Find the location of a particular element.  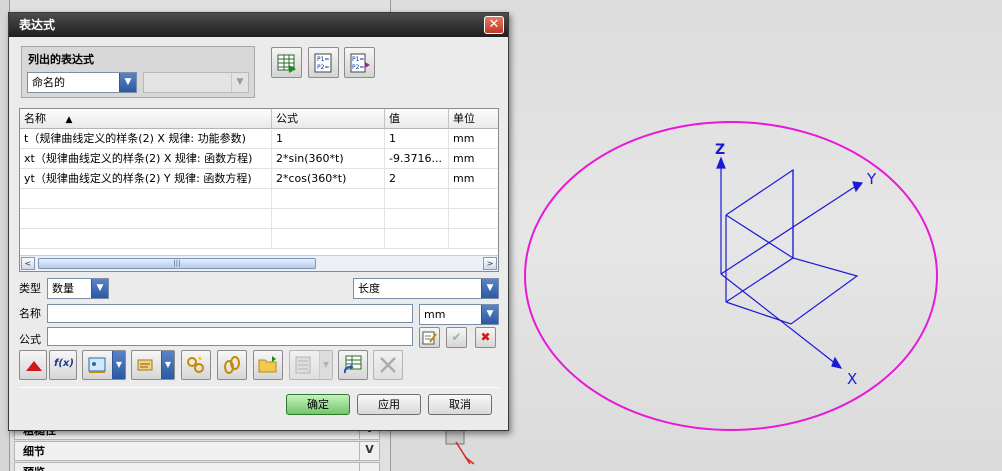

scroll-left-icon: < is located at coordinates (28, 263).